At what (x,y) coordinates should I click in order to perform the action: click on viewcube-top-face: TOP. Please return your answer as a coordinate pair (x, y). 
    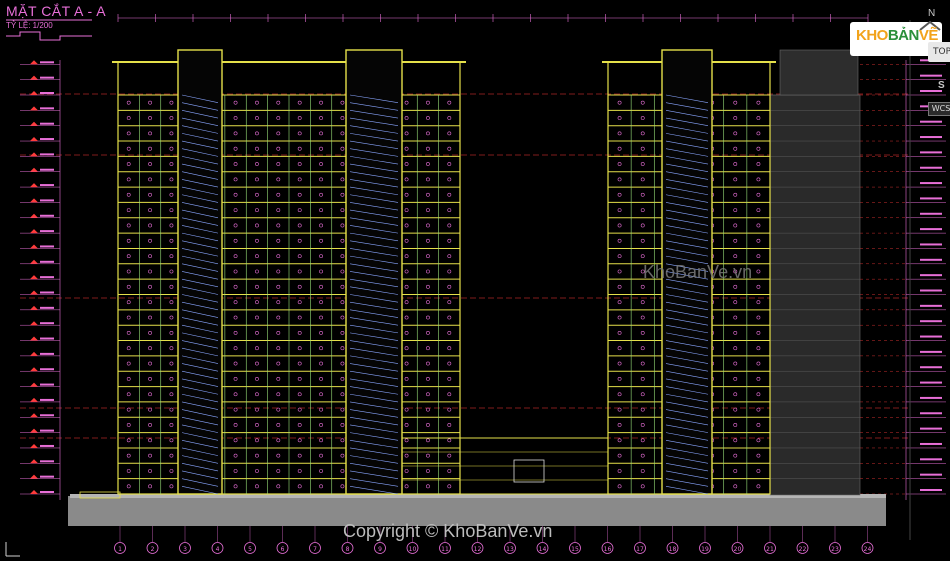
    Looking at the image, I should click on (939, 52).